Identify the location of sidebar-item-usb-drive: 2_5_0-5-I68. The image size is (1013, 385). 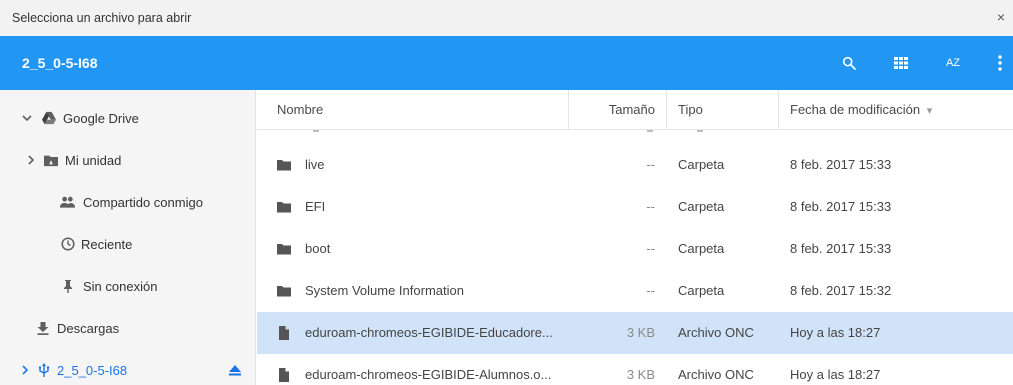
(128, 367).